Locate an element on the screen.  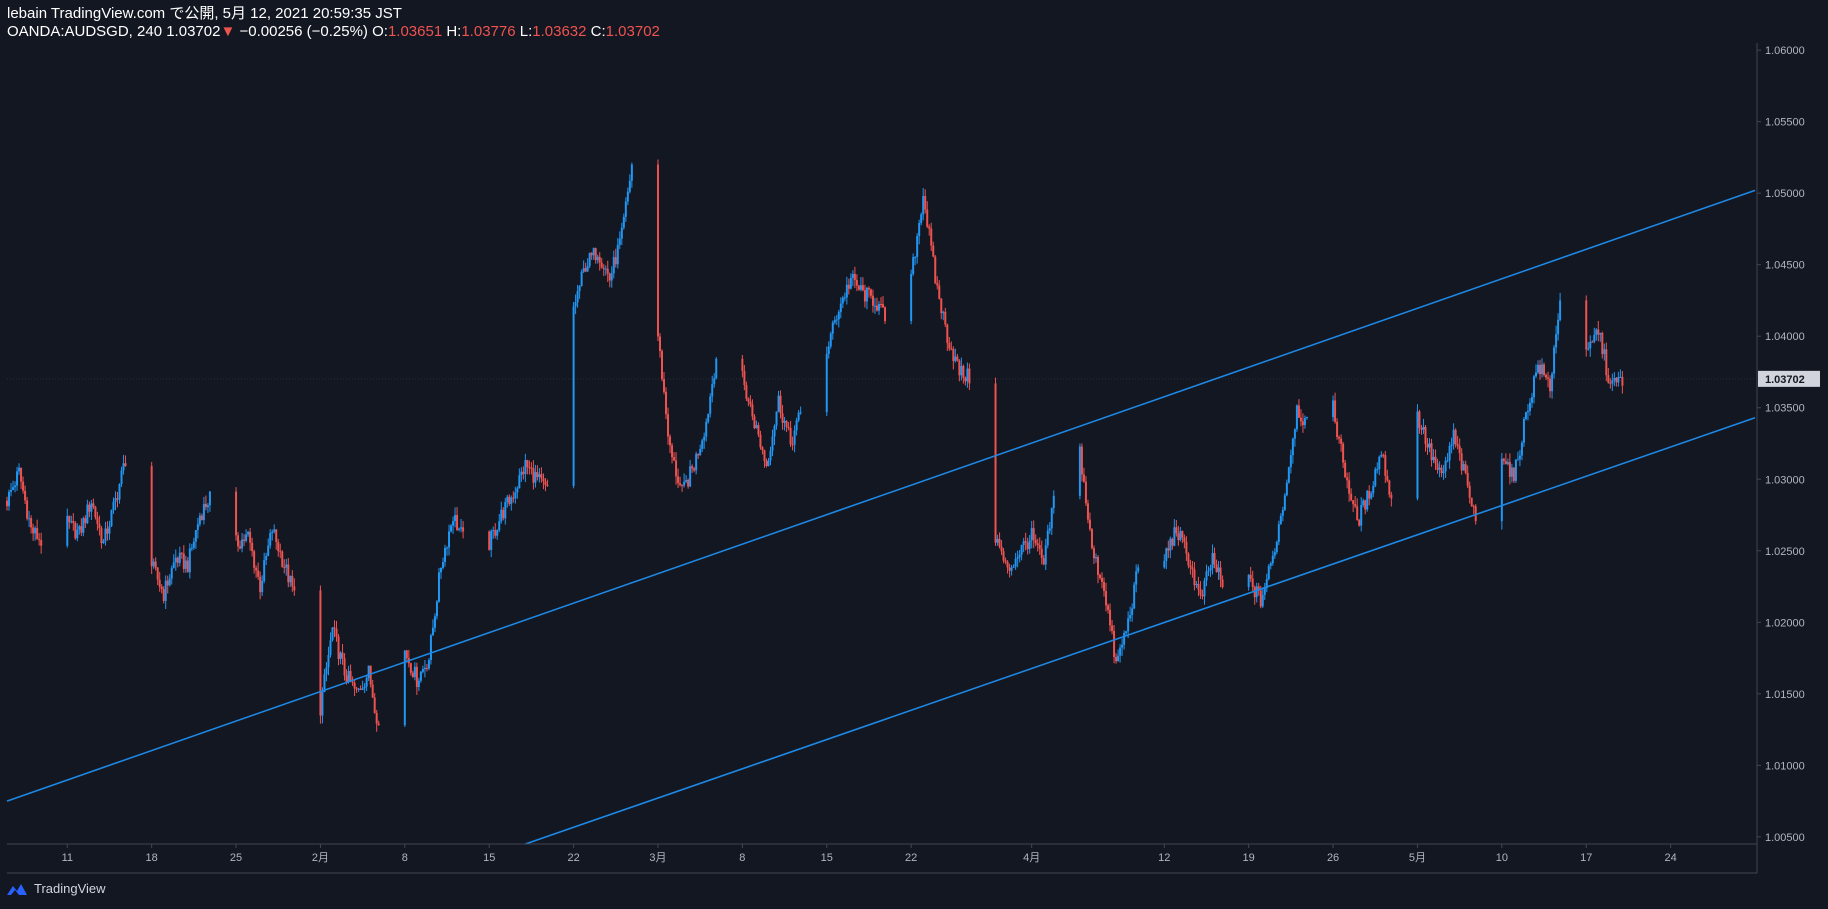
time-axis: 11 18 25 2月 8 15 22 3月 8 15 22 4月 12 19 26 5月 10 17 24 is located at coordinates (869, 854).